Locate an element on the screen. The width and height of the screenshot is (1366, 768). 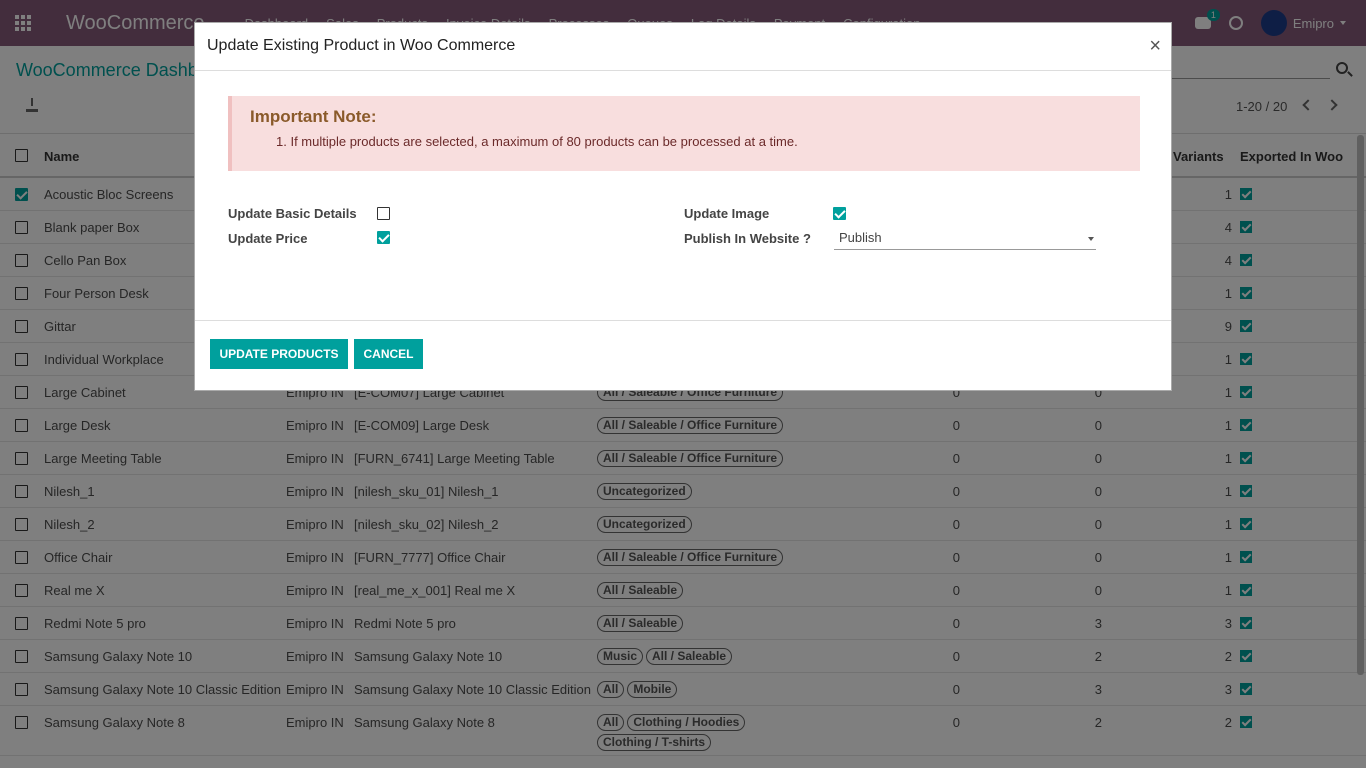
publish-in-website-select: Publish is located at coordinates (965, 240).